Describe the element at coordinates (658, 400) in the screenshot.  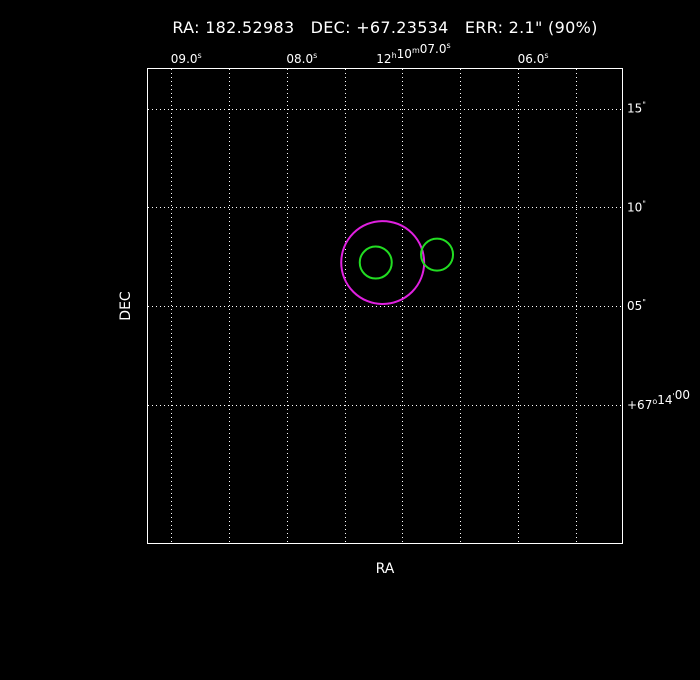
I see `y-tick-label-3: +67o14'00` at that location.